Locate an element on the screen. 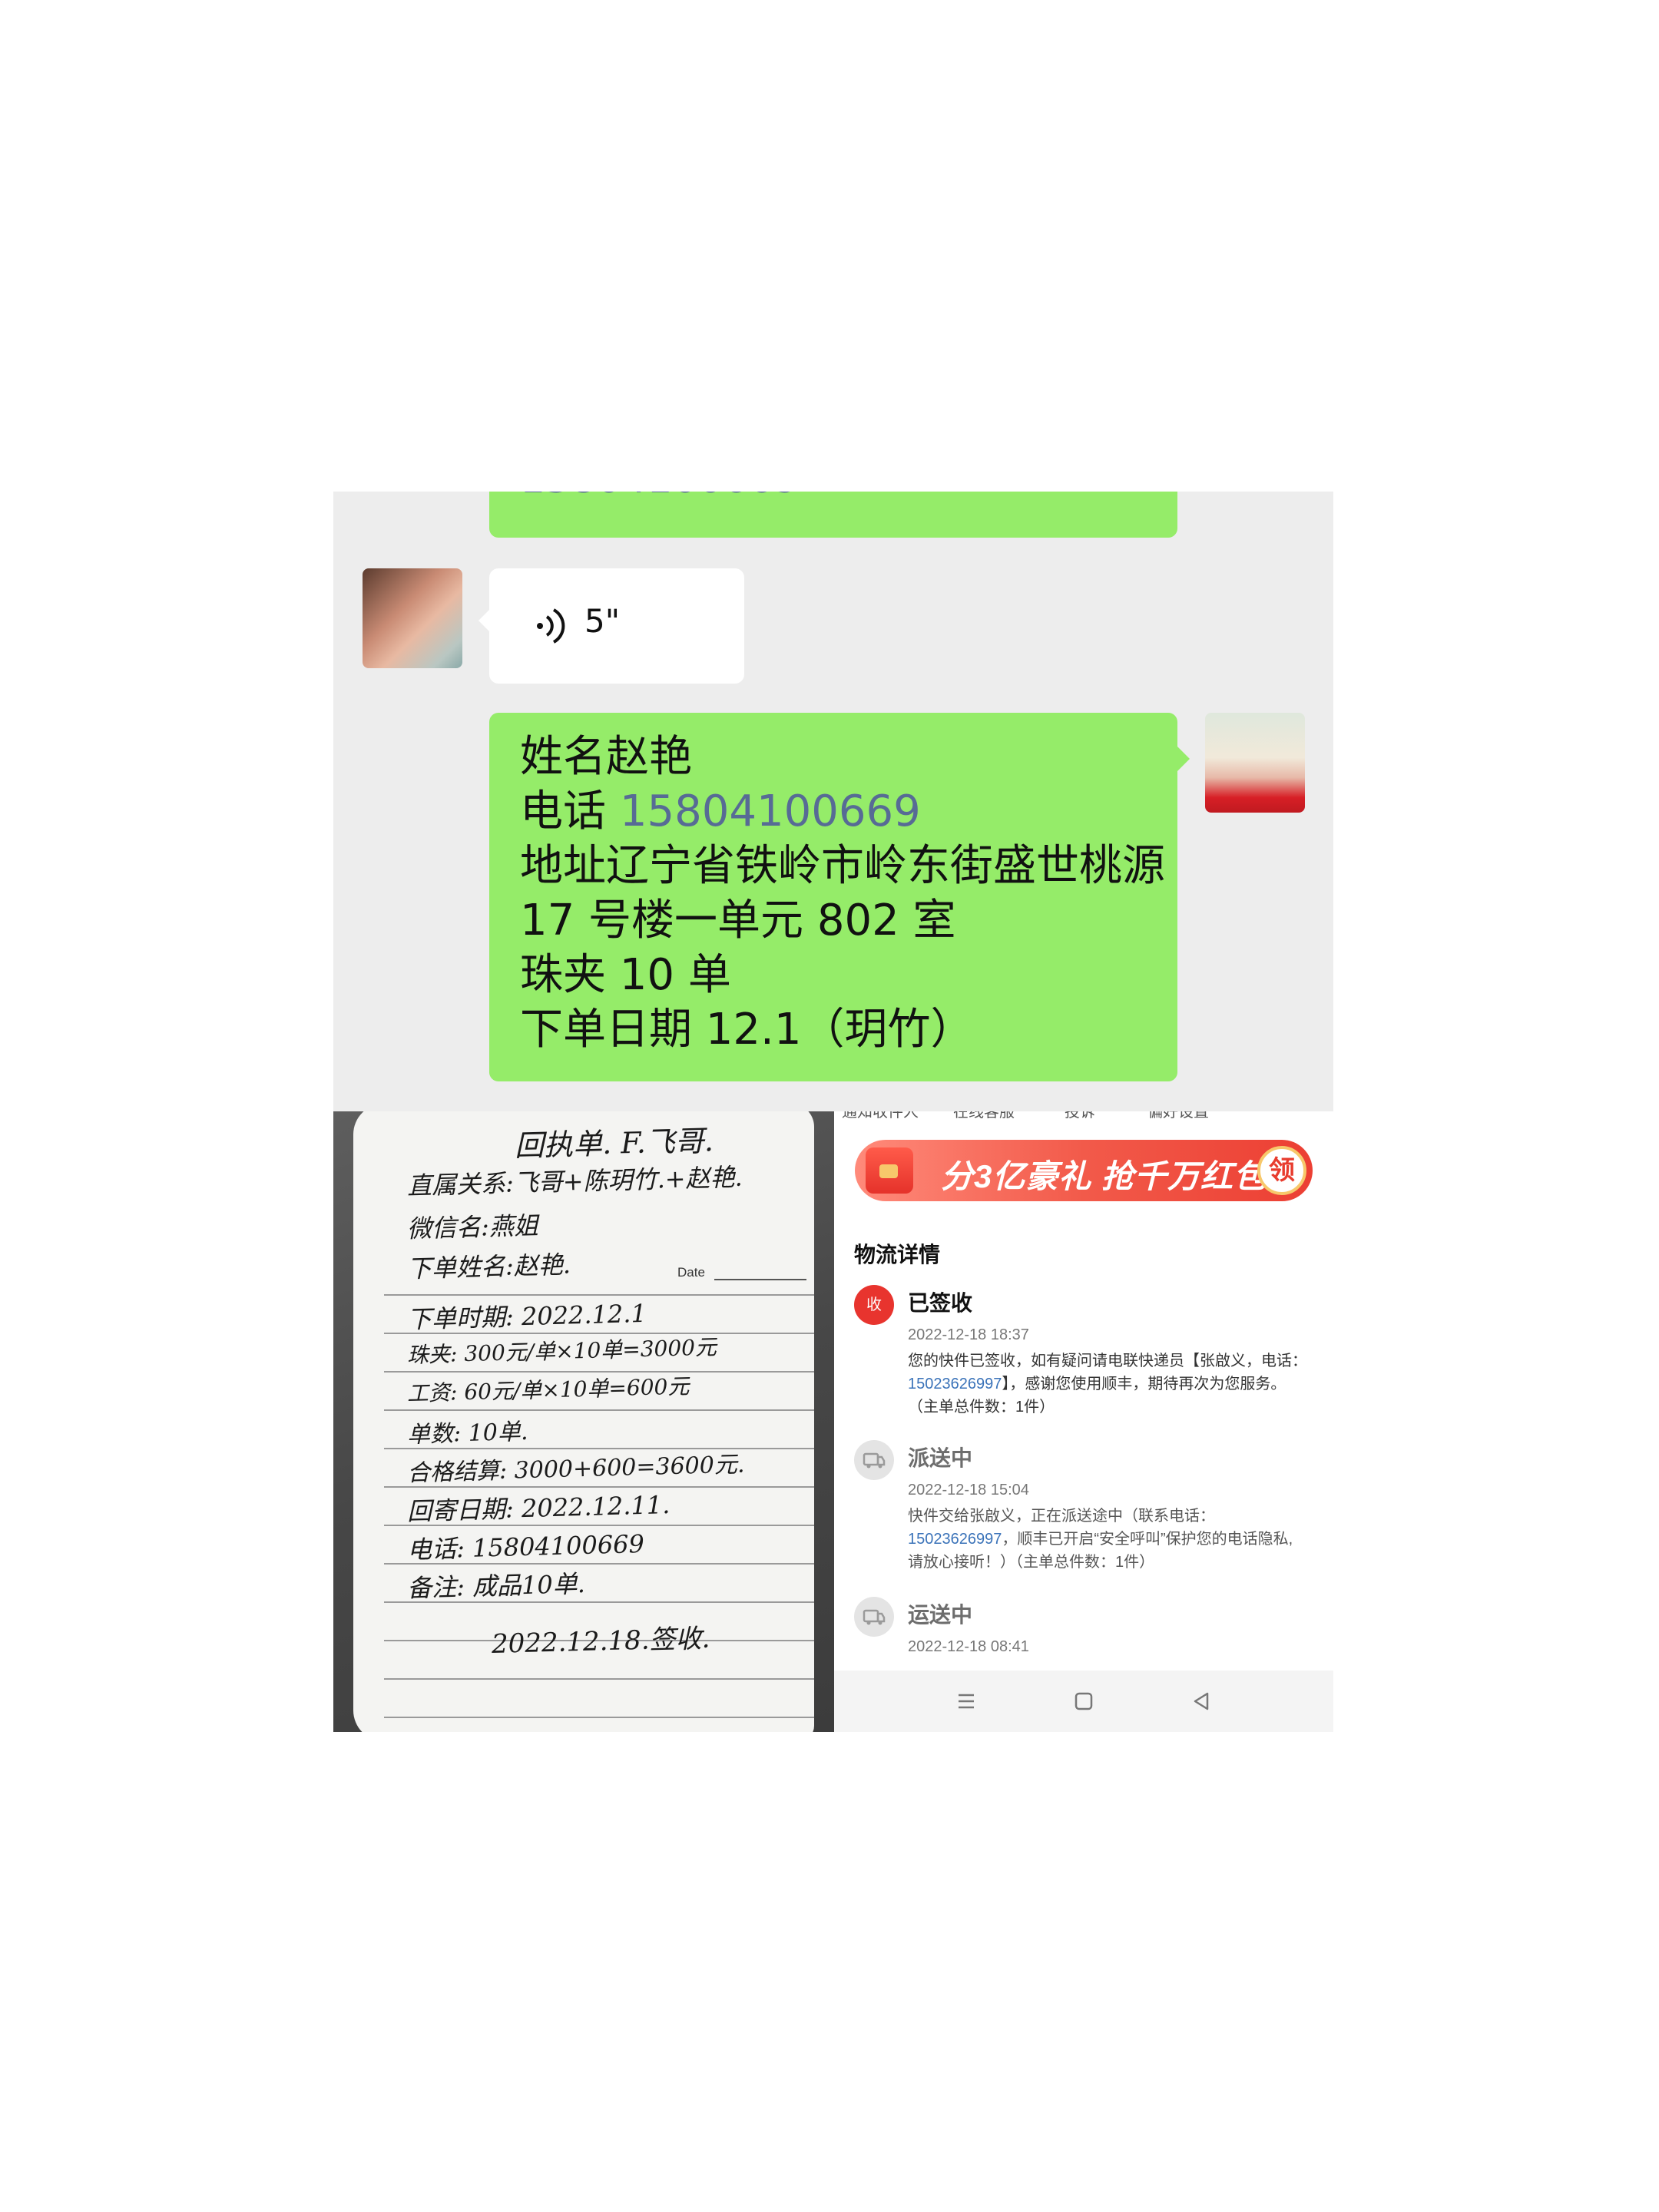 This screenshot has height=2212, width=1659. handwritten-line: 直属关系:飞哥+陈玥竹.+赵艳. is located at coordinates (574, 1181).